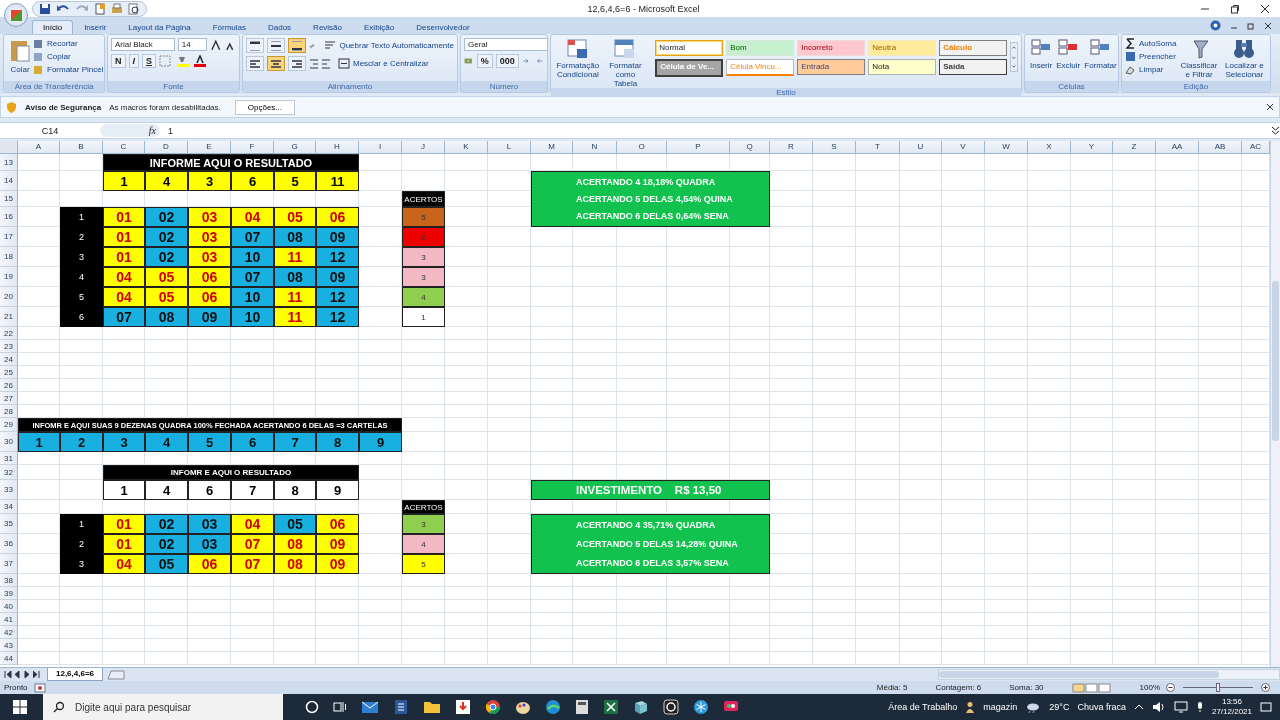 The image size is (1280, 720). What do you see at coordinates (9, 217) in the screenshot?
I see `row-header: 16` at bounding box center [9, 217].